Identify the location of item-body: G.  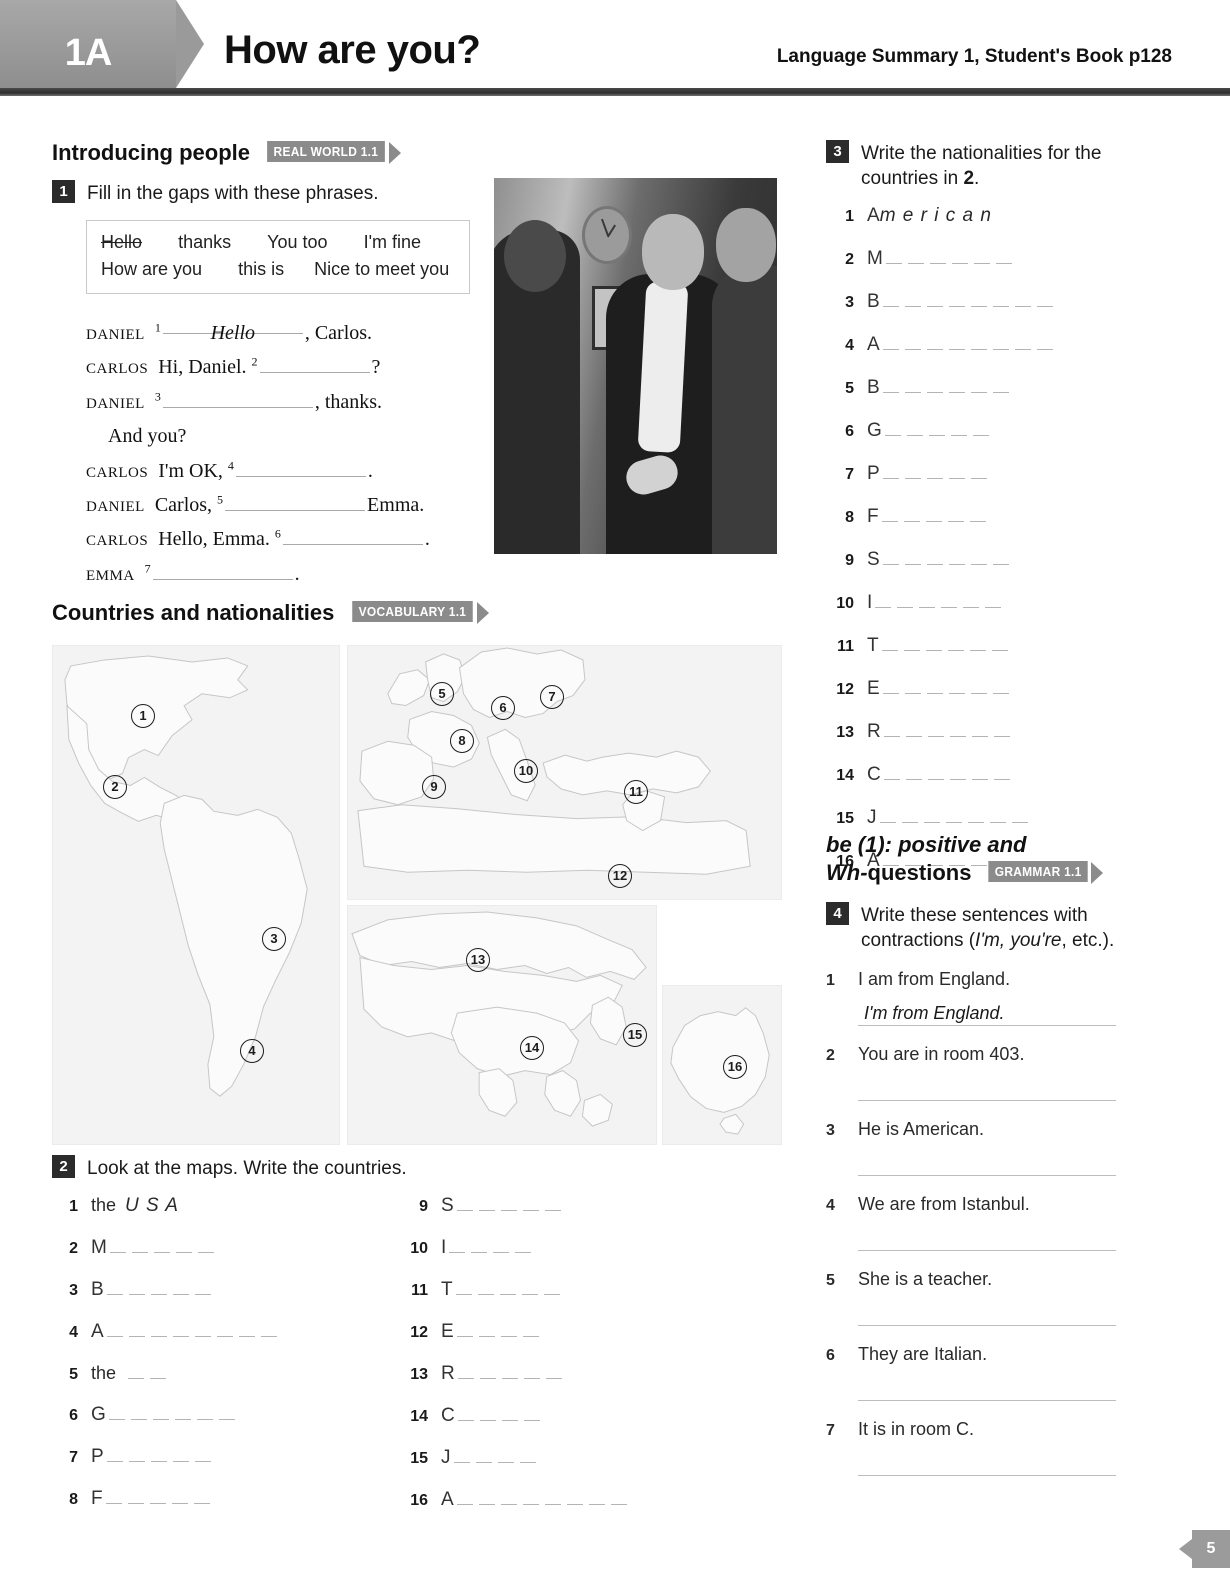
(931, 431).